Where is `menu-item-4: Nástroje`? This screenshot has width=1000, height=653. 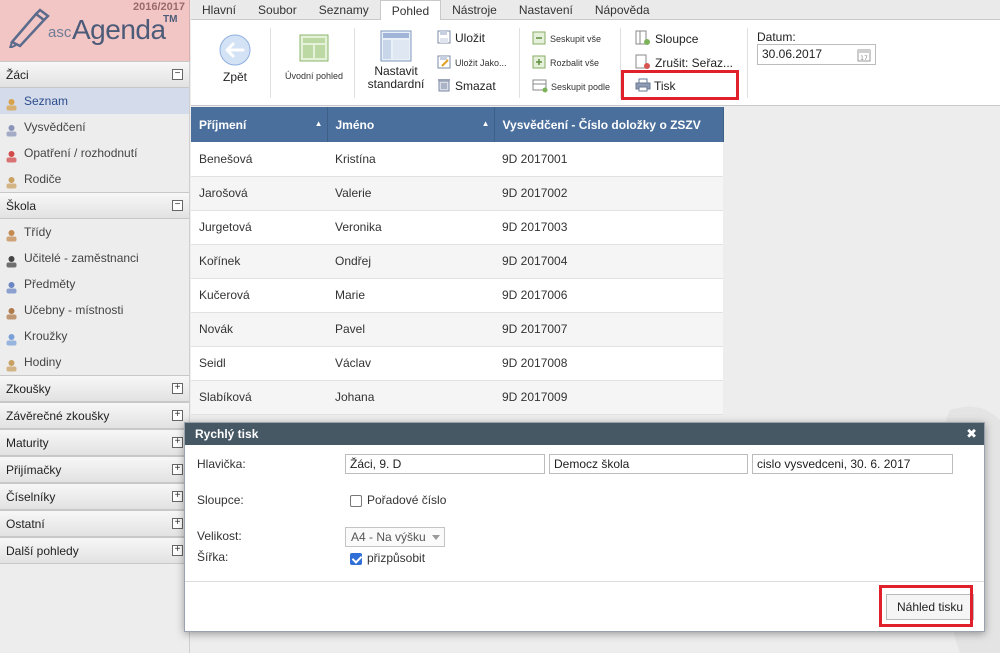 menu-item-4: Nástroje is located at coordinates (474, 10).